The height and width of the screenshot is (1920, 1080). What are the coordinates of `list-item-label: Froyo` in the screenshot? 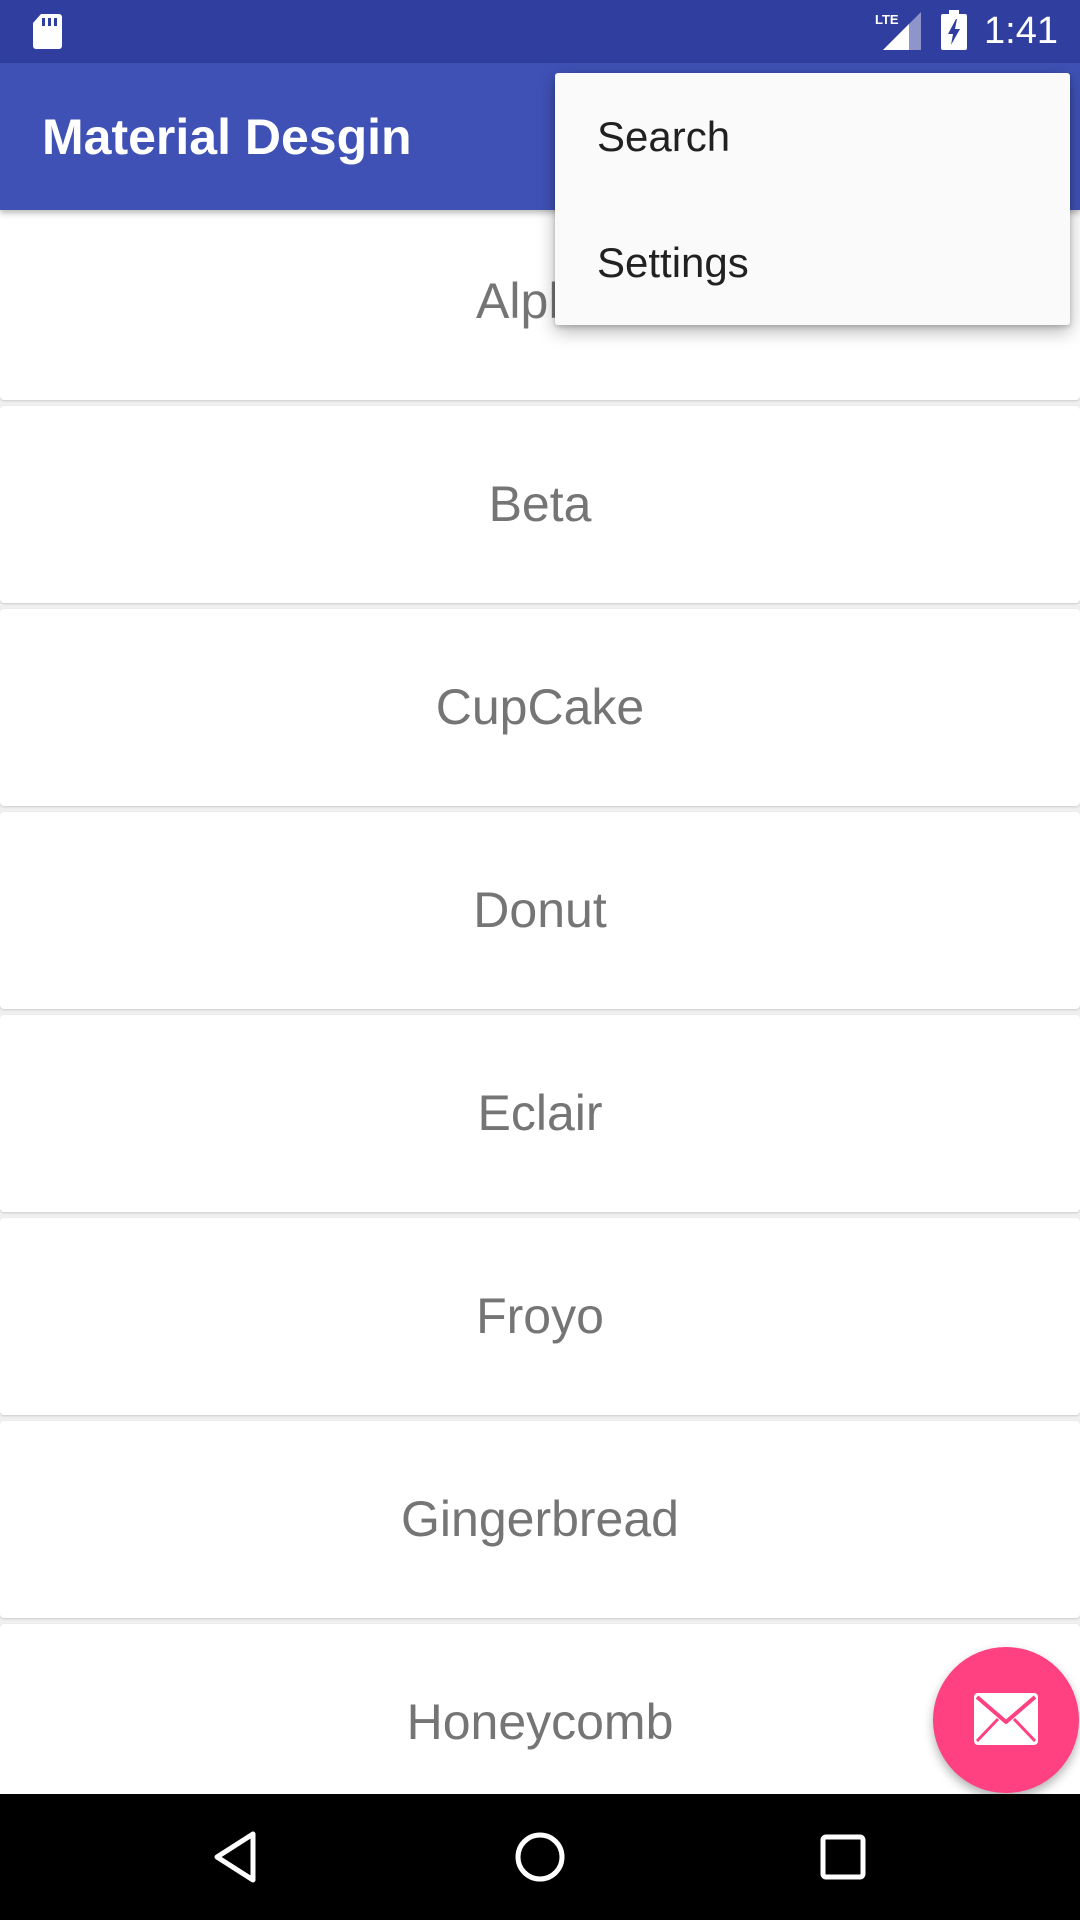 It's located at (540, 1316).